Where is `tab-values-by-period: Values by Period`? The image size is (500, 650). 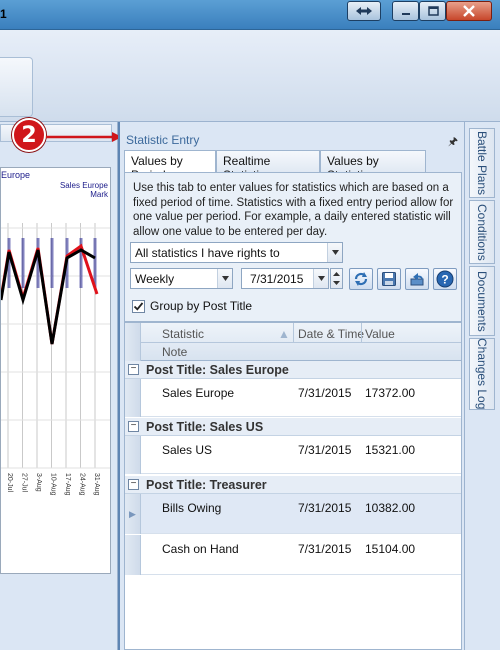 tab-values-by-period: Values by Period is located at coordinates (170, 166).